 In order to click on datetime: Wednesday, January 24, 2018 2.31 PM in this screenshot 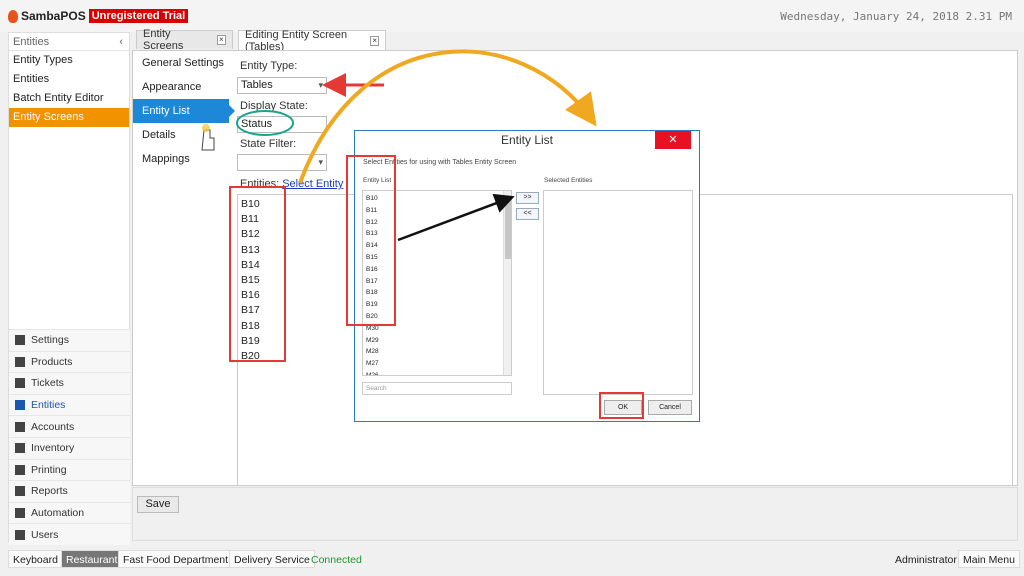, I will do `click(896, 16)`.